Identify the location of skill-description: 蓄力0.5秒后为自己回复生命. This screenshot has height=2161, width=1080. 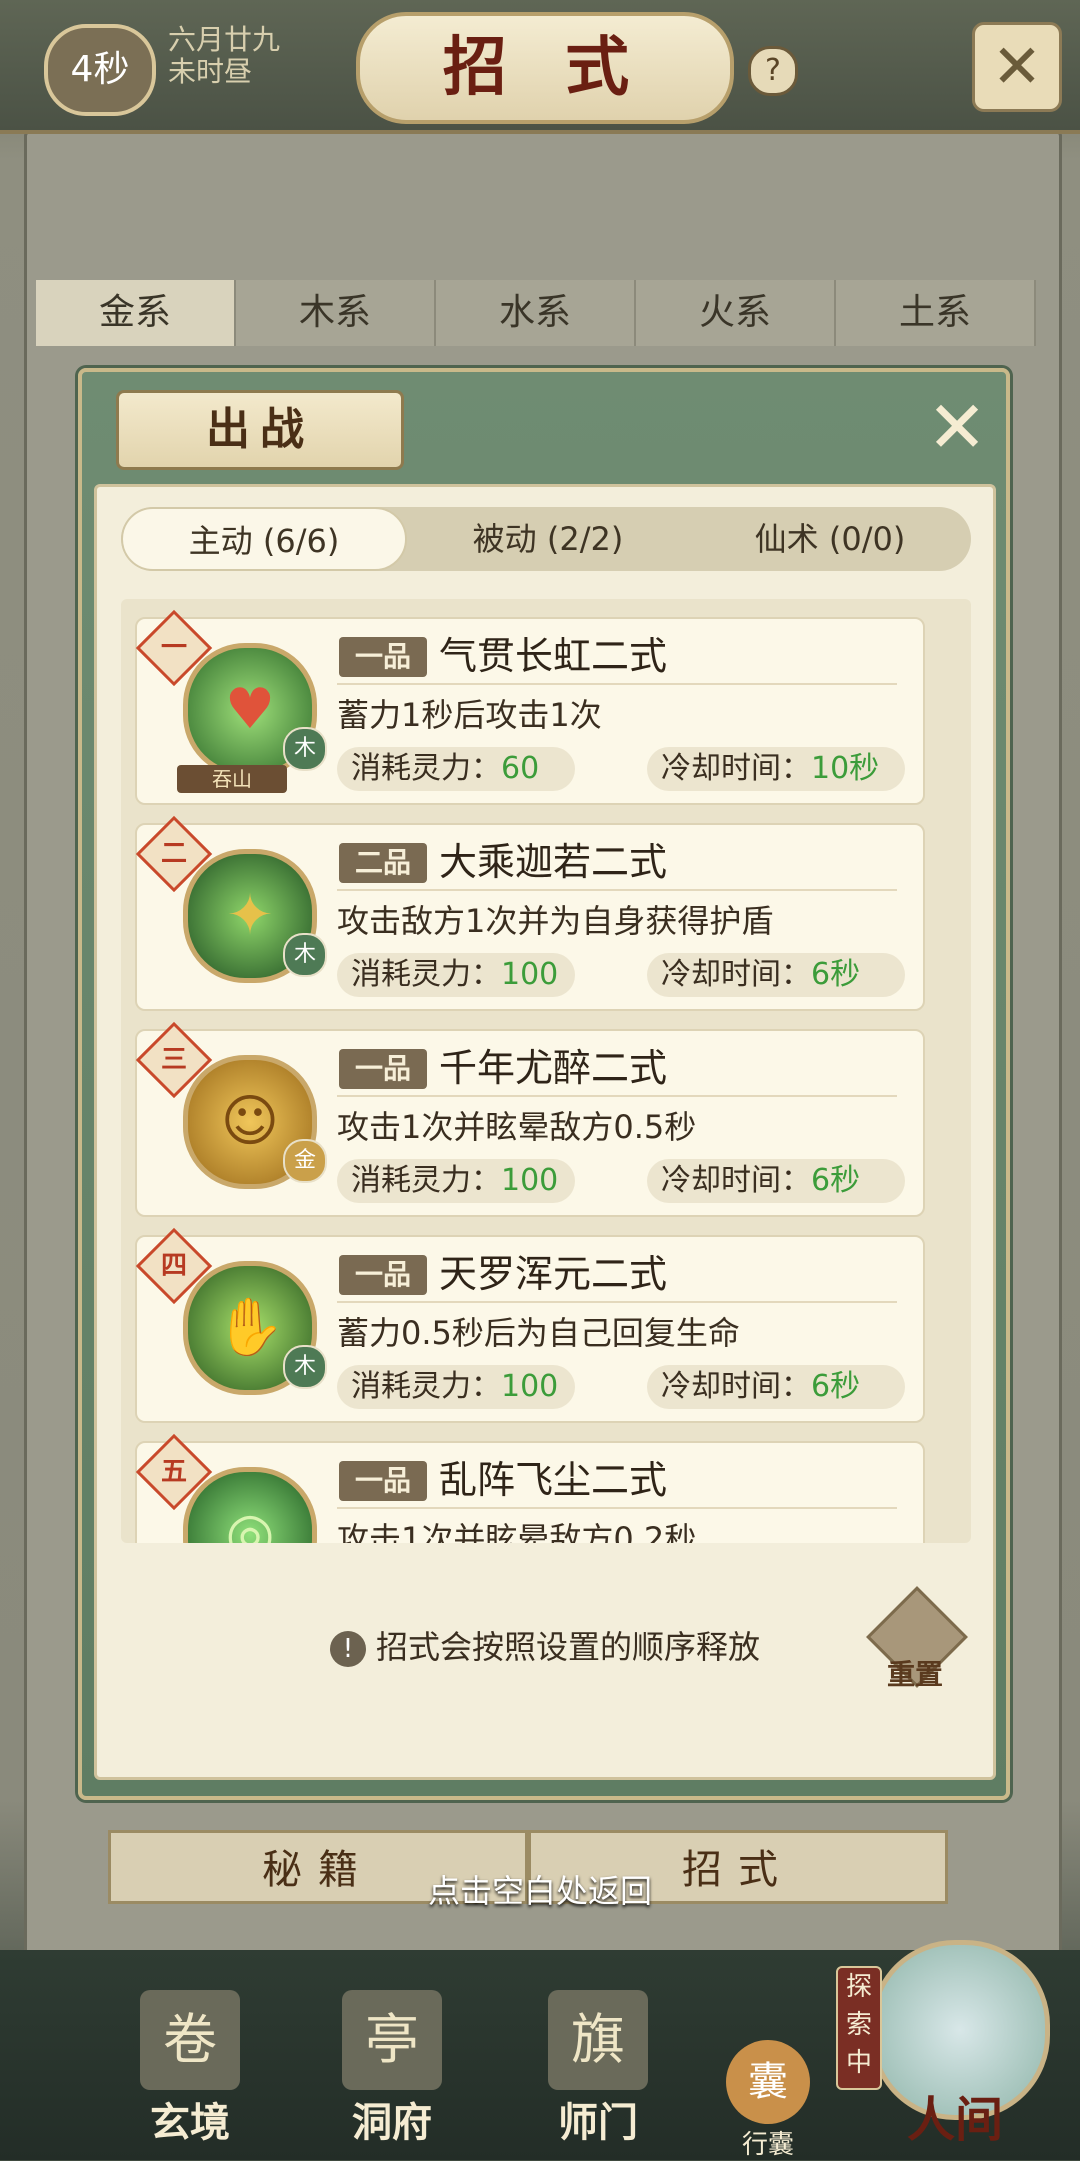
(538, 1333).